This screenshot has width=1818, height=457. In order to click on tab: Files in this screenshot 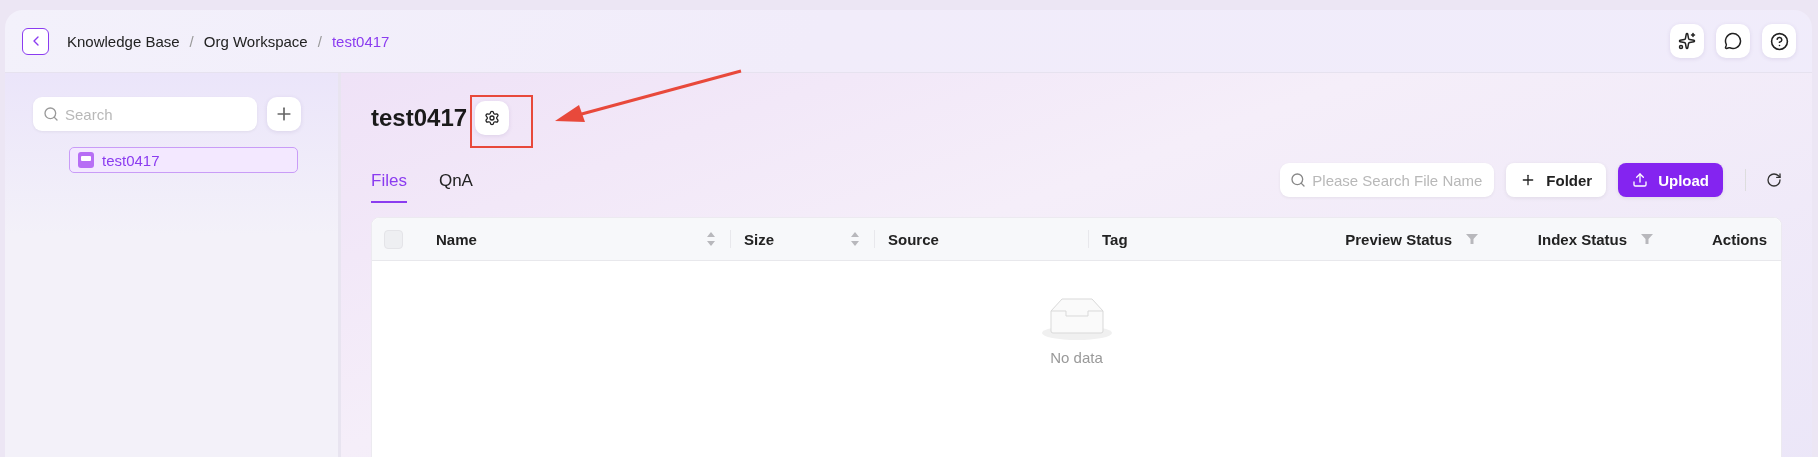, I will do `click(389, 187)`.